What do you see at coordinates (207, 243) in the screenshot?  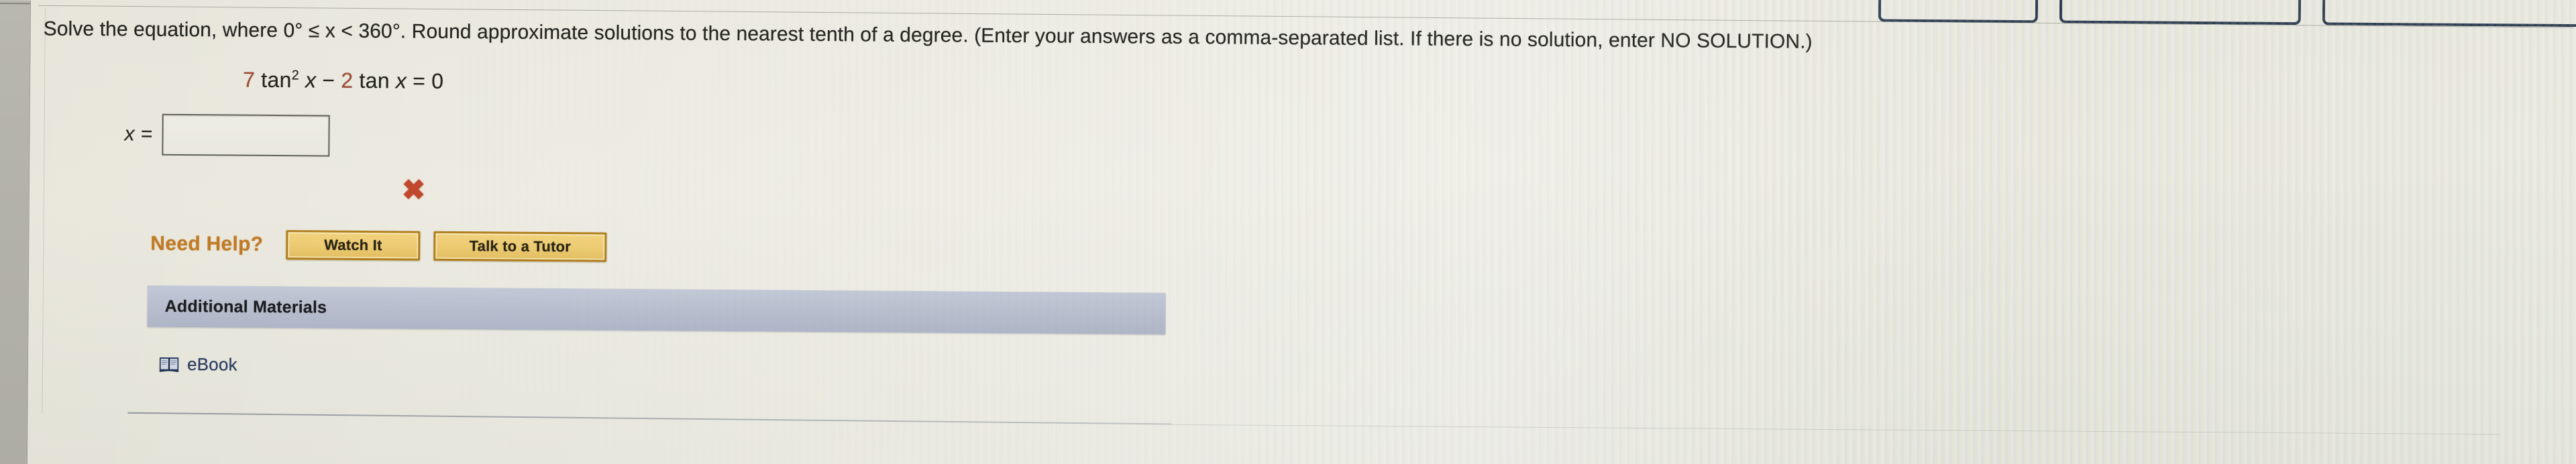 I see `need-help-label: Need Help?` at bounding box center [207, 243].